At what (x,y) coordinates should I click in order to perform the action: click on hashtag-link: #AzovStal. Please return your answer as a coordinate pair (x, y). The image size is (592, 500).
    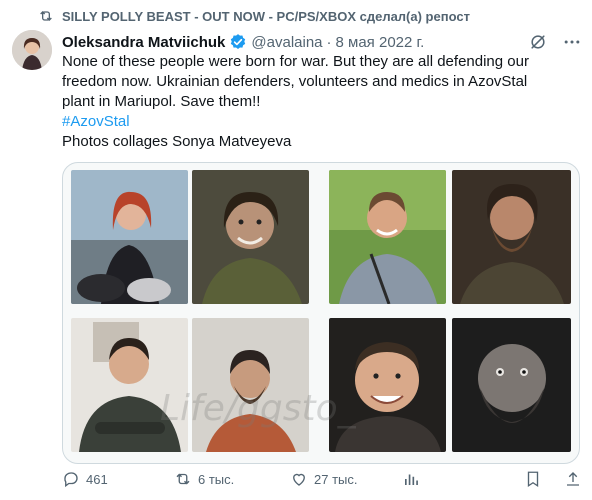
    Looking at the image, I should click on (96, 121).